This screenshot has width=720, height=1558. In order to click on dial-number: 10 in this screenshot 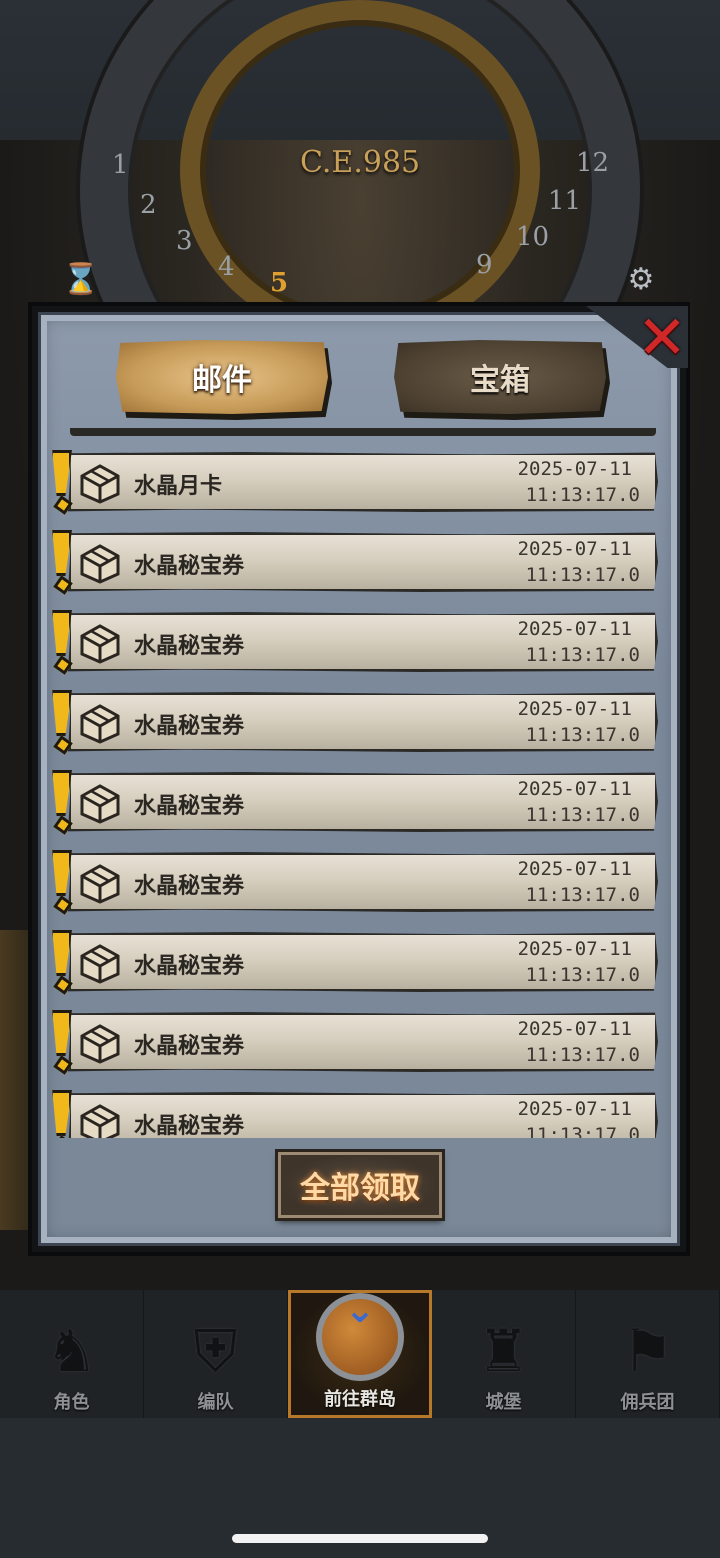, I will do `click(533, 237)`.